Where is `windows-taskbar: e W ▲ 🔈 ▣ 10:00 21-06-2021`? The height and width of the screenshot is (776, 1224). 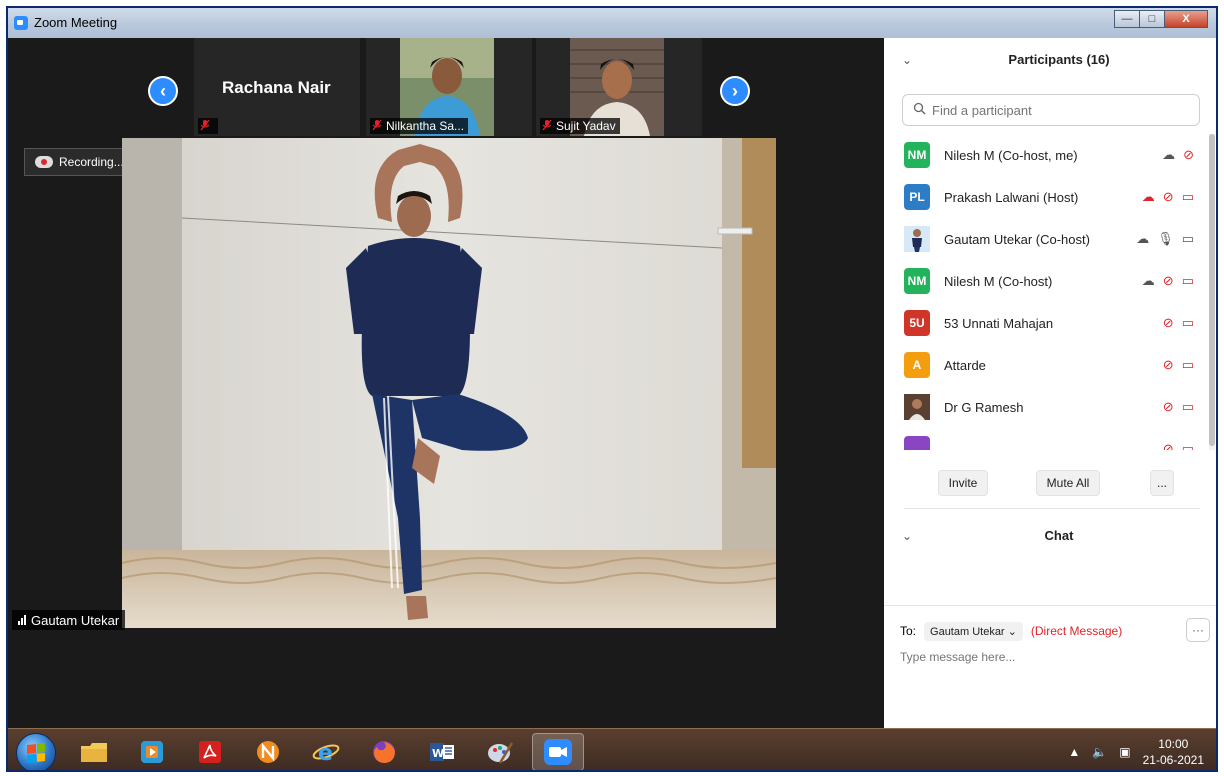
windows-taskbar: e W ▲ 🔈 ▣ 10:00 21-06-2021 is located at coordinates (612, 749).